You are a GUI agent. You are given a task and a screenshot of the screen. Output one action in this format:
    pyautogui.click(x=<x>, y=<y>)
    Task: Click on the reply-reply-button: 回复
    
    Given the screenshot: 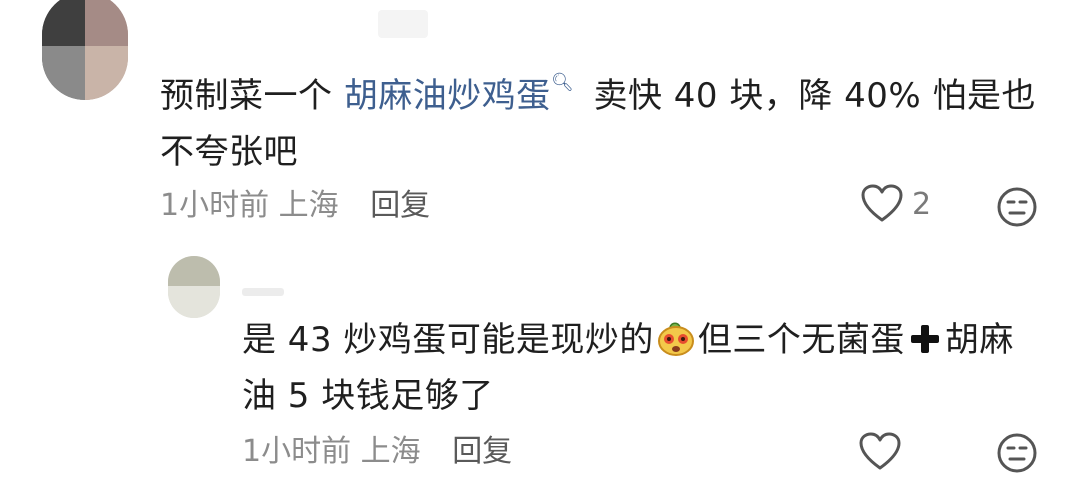 What is the action you would take?
    pyautogui.click(x=482, y=451)
    